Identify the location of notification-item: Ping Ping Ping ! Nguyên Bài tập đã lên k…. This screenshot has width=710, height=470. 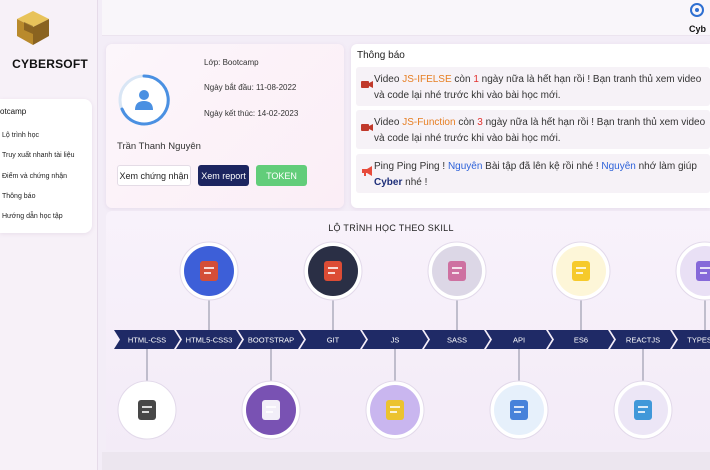
(533, 173).